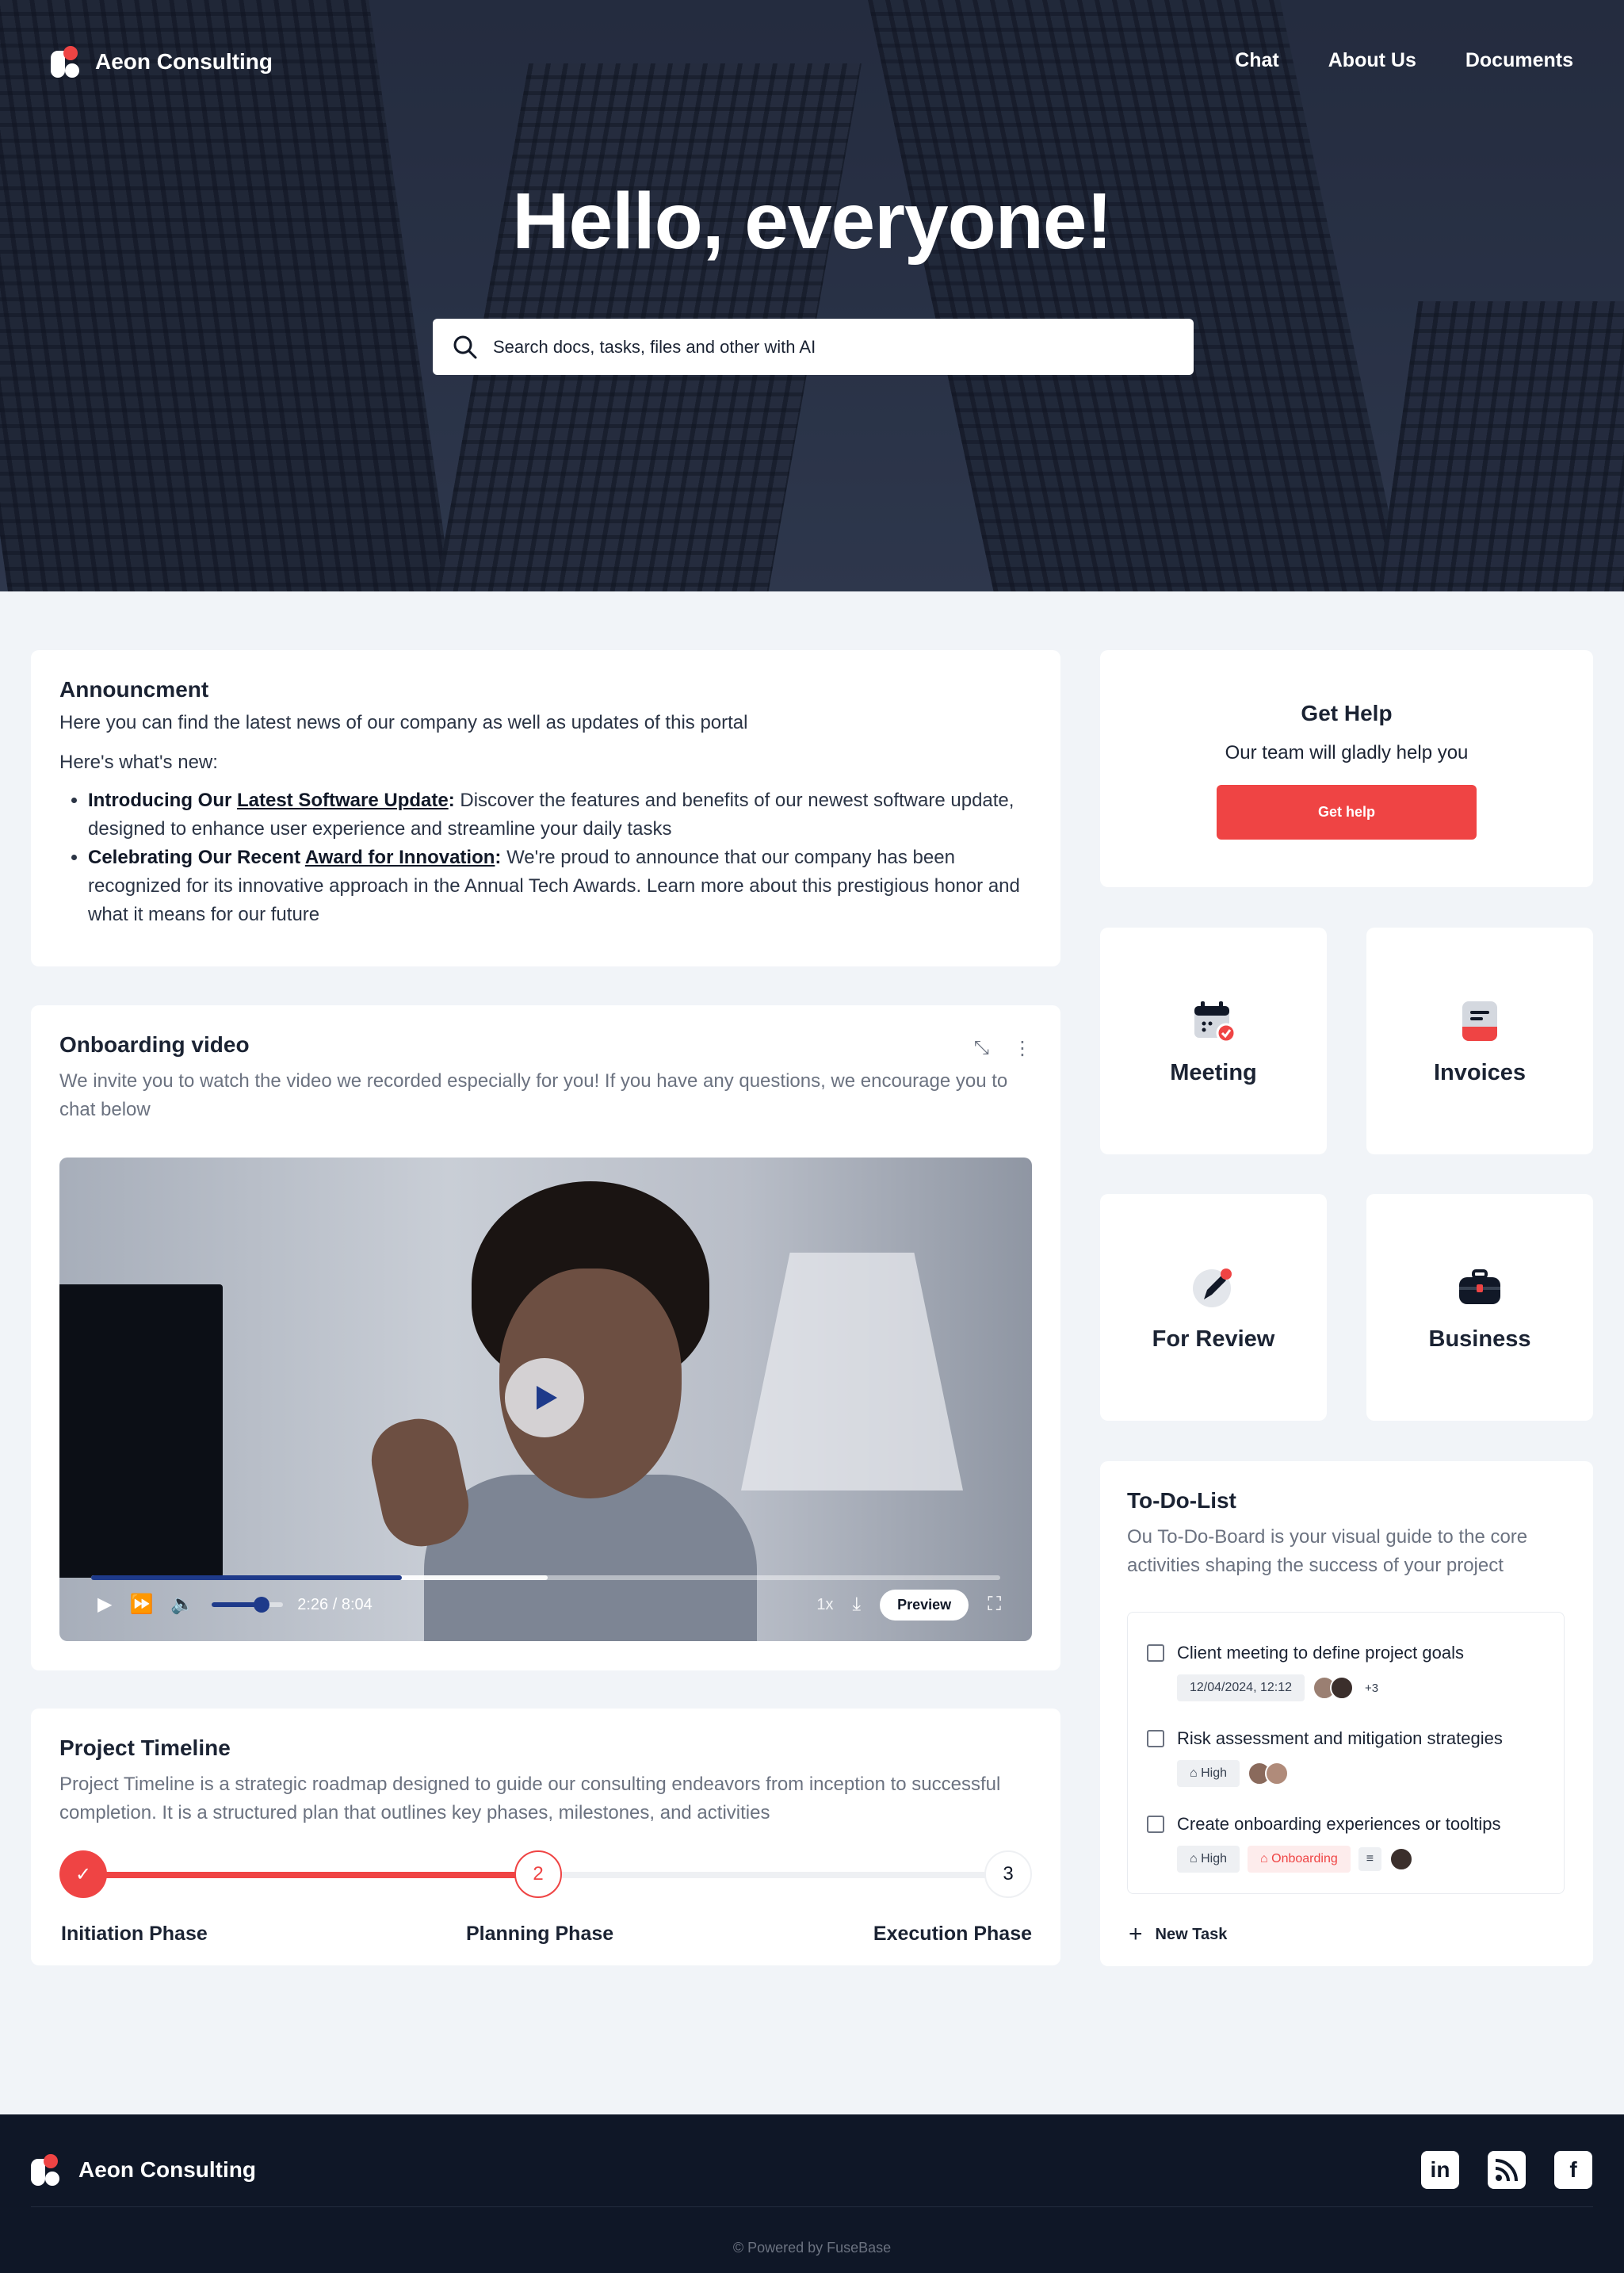  Describe the element at coordinates (538, 1874) in the screenshot. I see `timeline-step-planning: 2` at that location.